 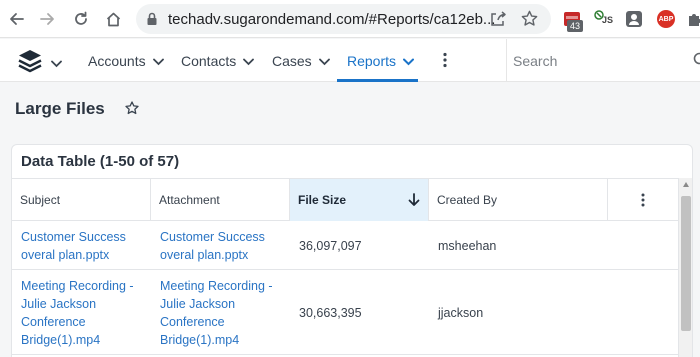 I want to click on reload-icon, so click(x=81, y=19).